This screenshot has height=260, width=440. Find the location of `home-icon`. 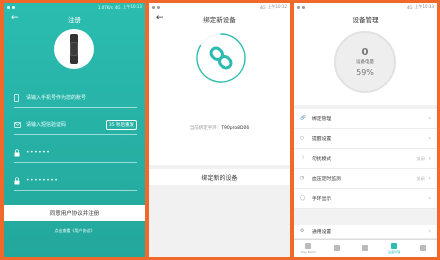

home-icon is located at coordinates (308, 246).